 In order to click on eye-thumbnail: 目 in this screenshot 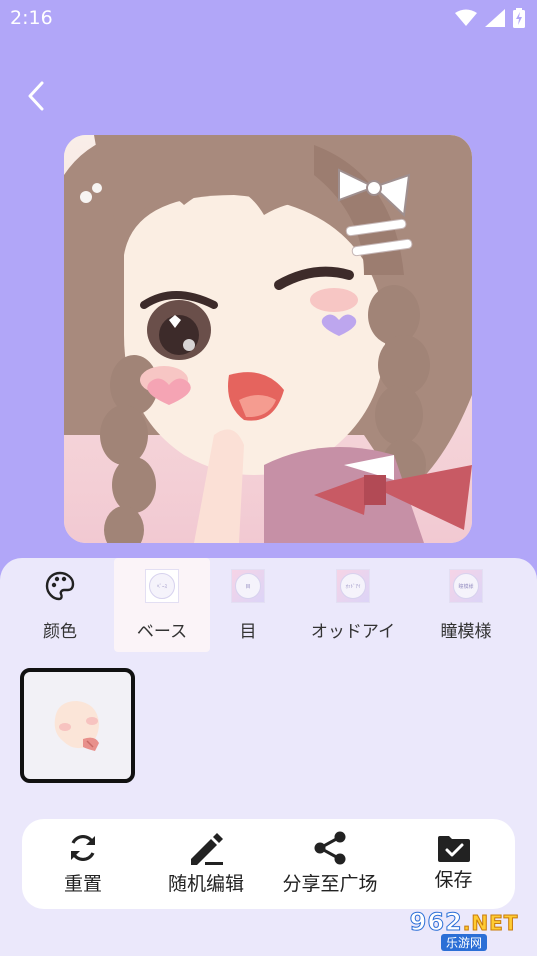, I will do `click(248, 586)`.